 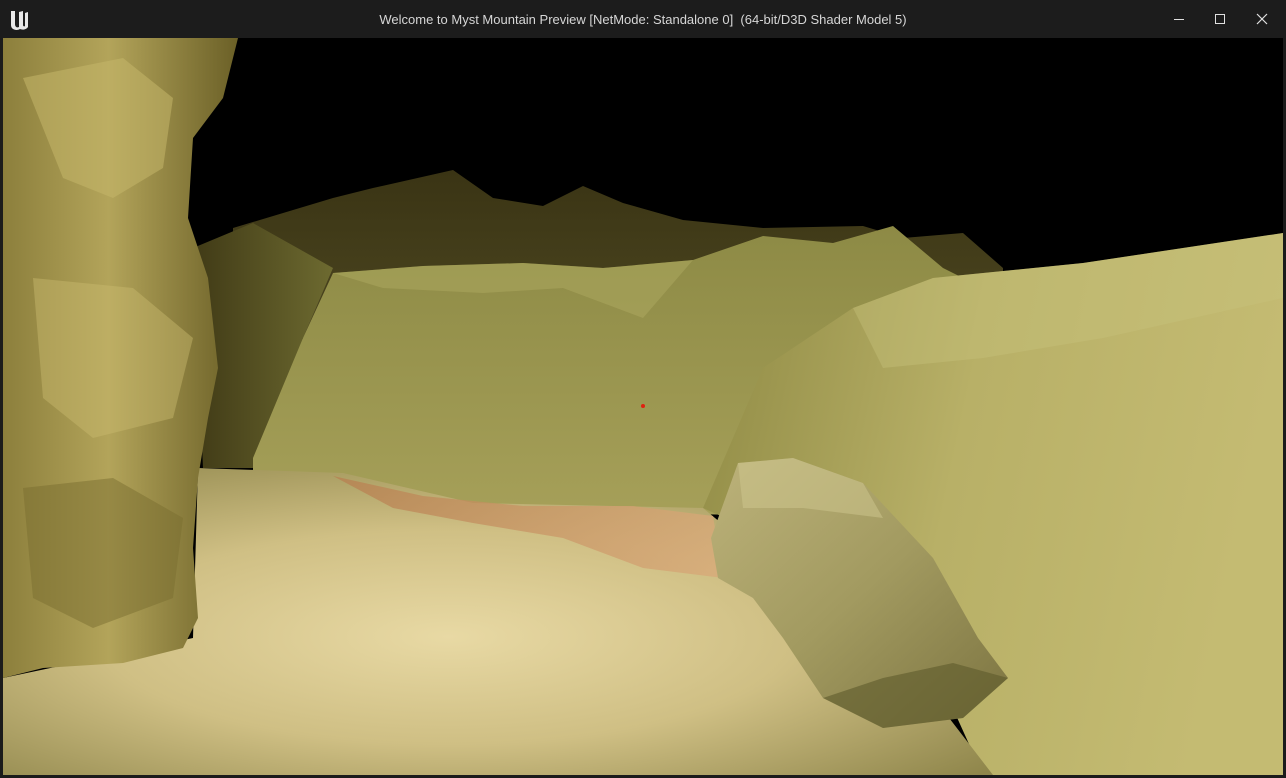 I want to click on close-button, so click(x=1262, y=19).